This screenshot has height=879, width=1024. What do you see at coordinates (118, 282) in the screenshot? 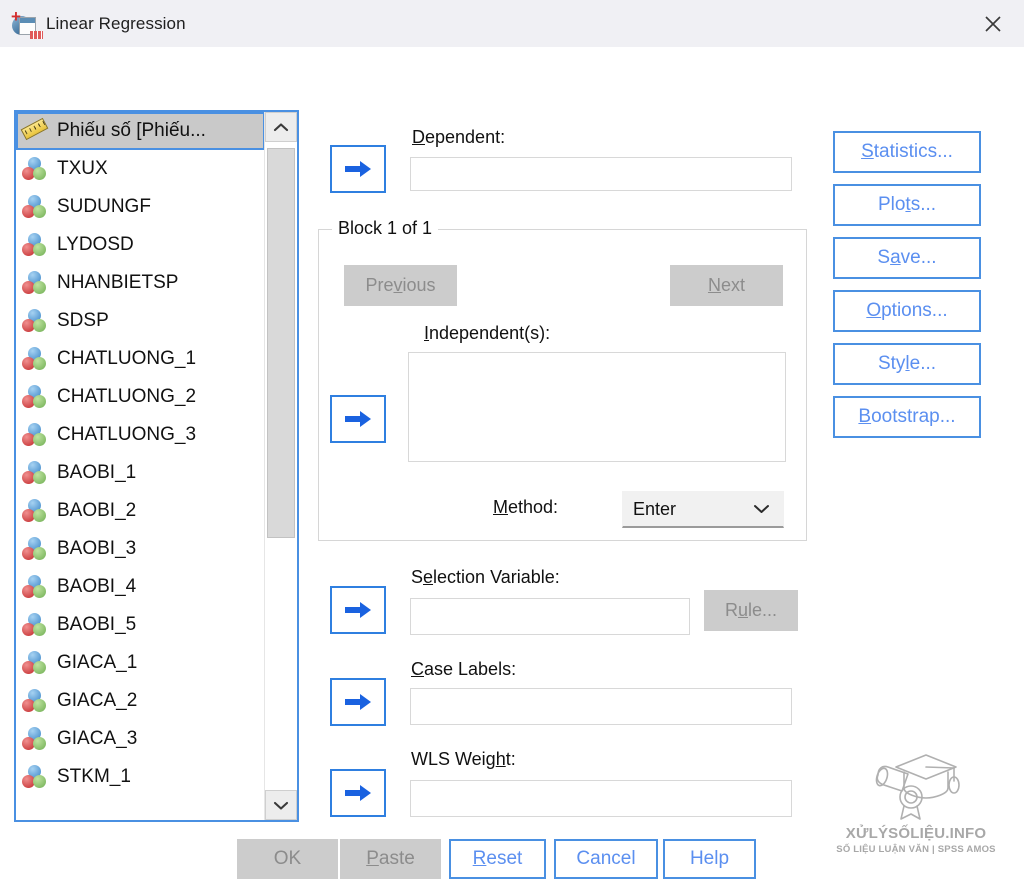
I see `variable-list-item-label: NHANBIETSP` at bounding box center [118, 282].